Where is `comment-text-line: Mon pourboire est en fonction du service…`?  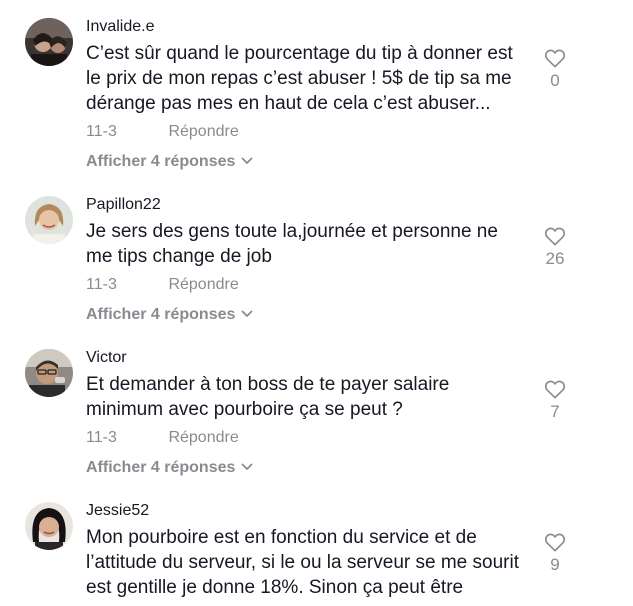
comment-text-line: Mon pourboire est en fonction du service… is located at coordinates (281, 537).